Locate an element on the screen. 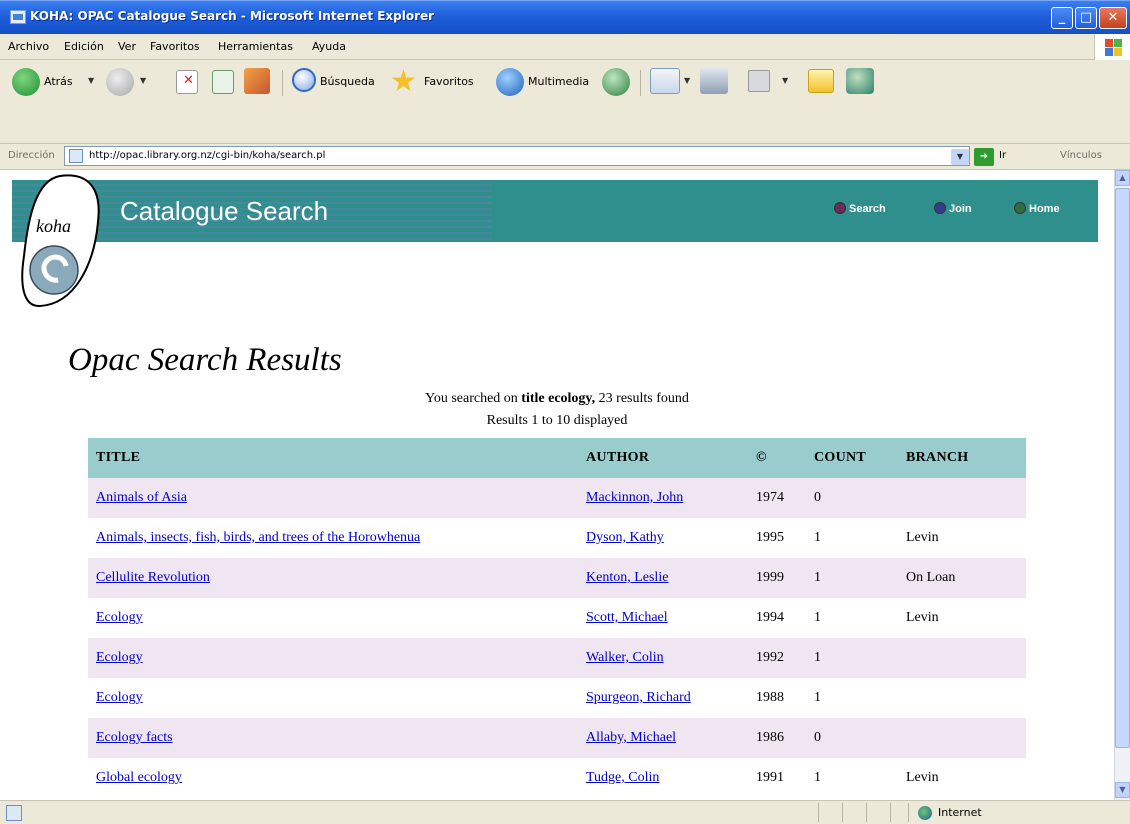  column-count: COUNT is located at coordinates (852, 458).